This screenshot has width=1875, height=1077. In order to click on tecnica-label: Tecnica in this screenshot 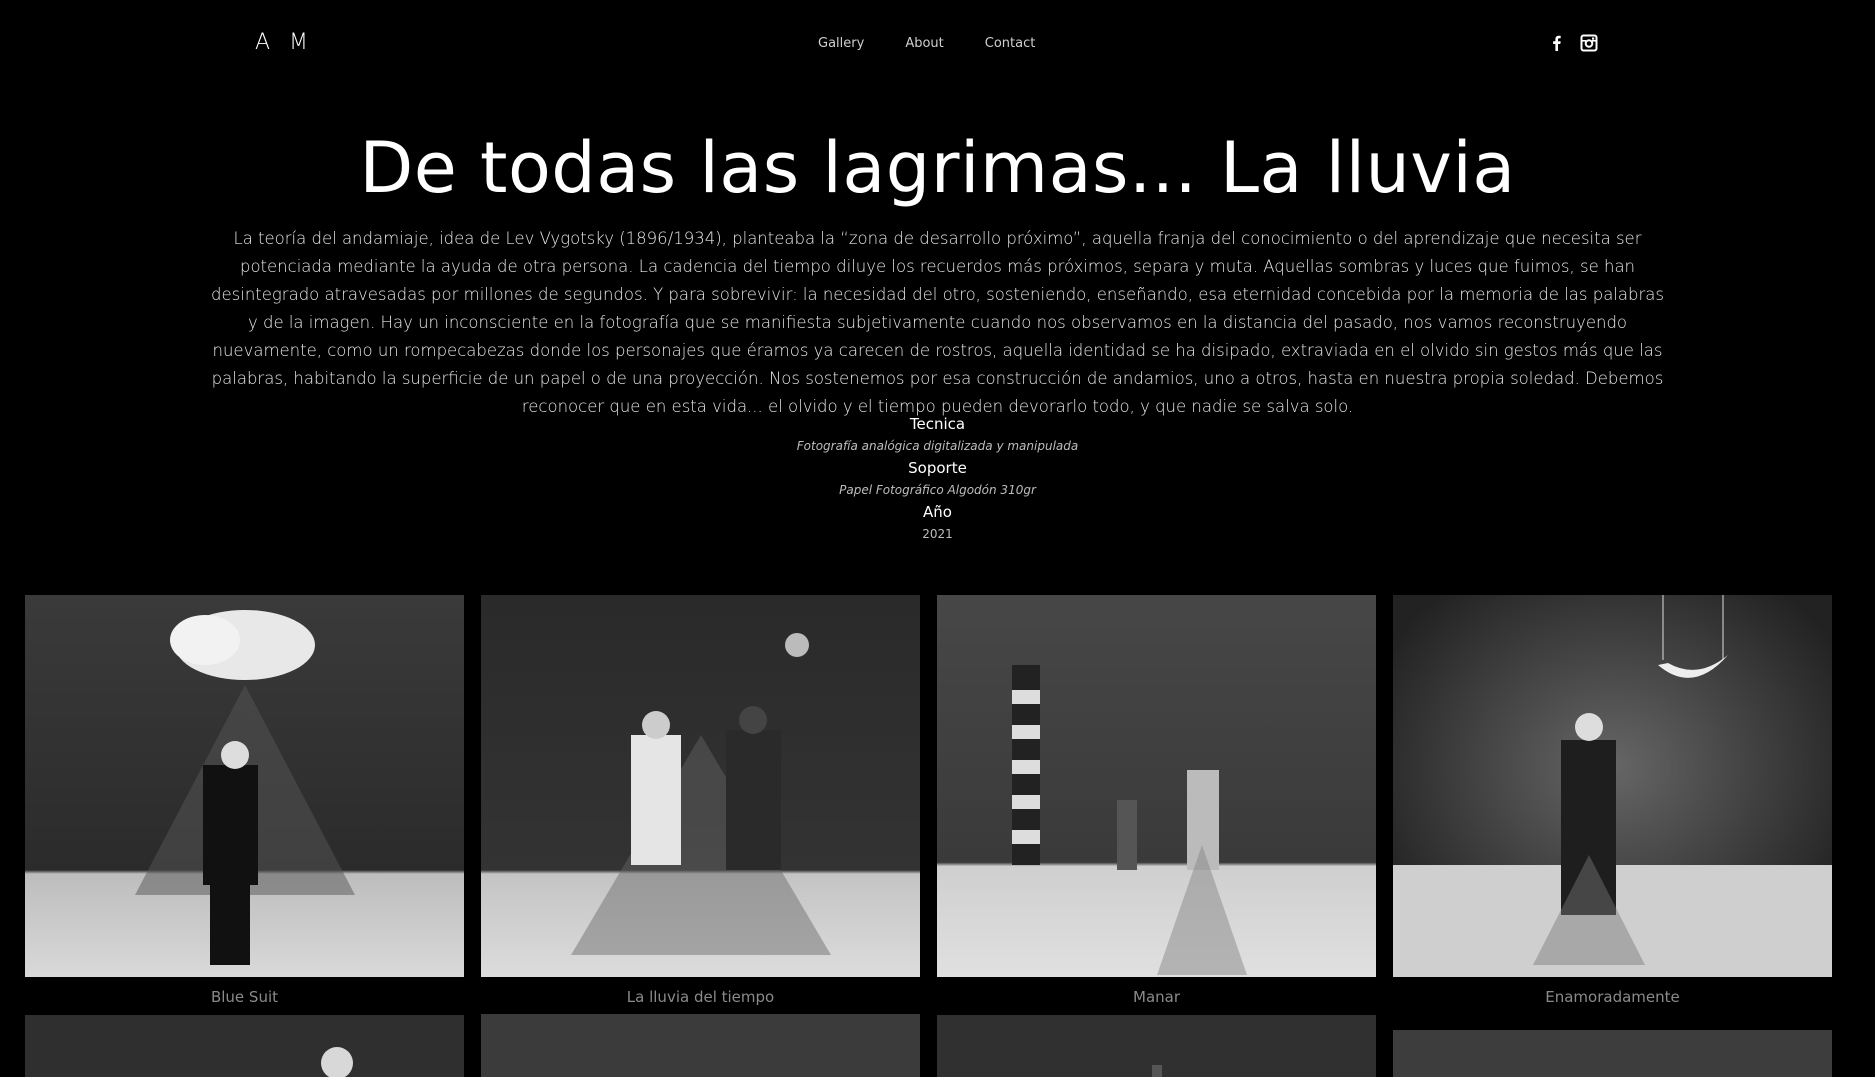, I will do `click(937, 424)`.